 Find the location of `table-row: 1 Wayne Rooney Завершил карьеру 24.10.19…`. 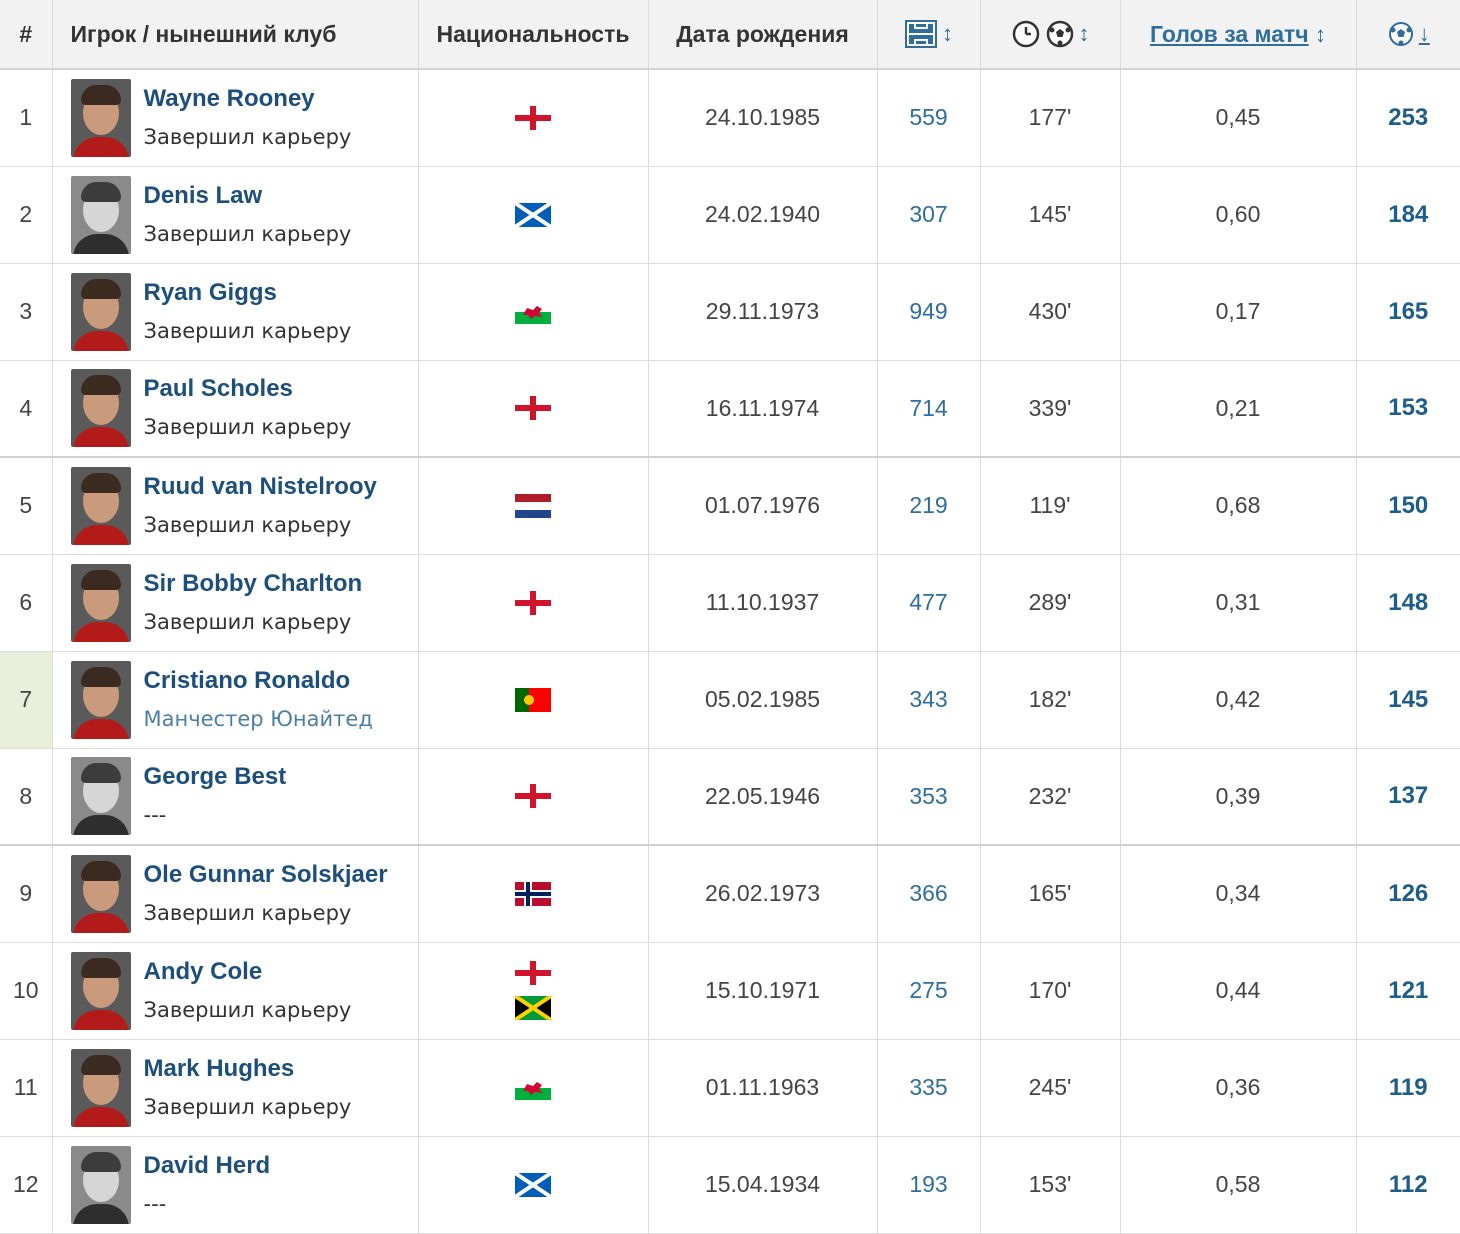

table-row: 1 Wayne Rooney Завершил карьеру 24.10.19… is located at coordinates (730, 118).